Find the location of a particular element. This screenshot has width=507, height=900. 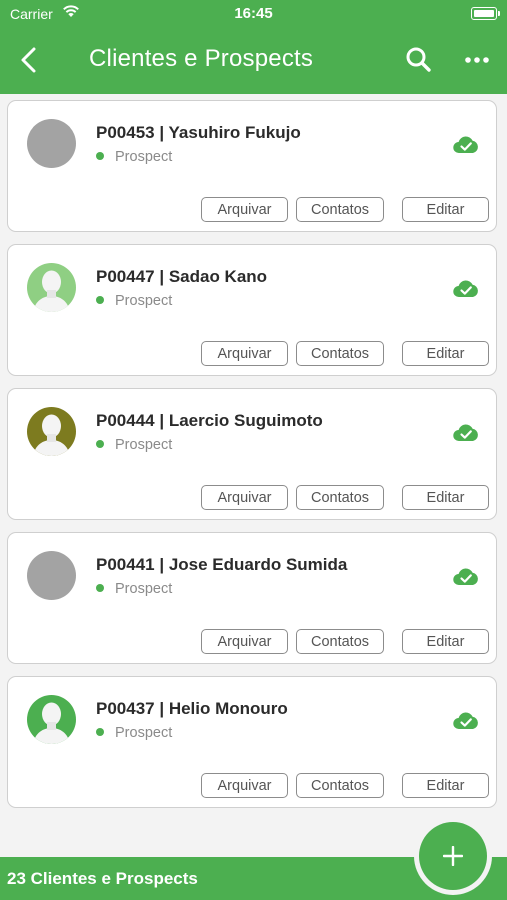

add-button is located at coordinates (453, 856).